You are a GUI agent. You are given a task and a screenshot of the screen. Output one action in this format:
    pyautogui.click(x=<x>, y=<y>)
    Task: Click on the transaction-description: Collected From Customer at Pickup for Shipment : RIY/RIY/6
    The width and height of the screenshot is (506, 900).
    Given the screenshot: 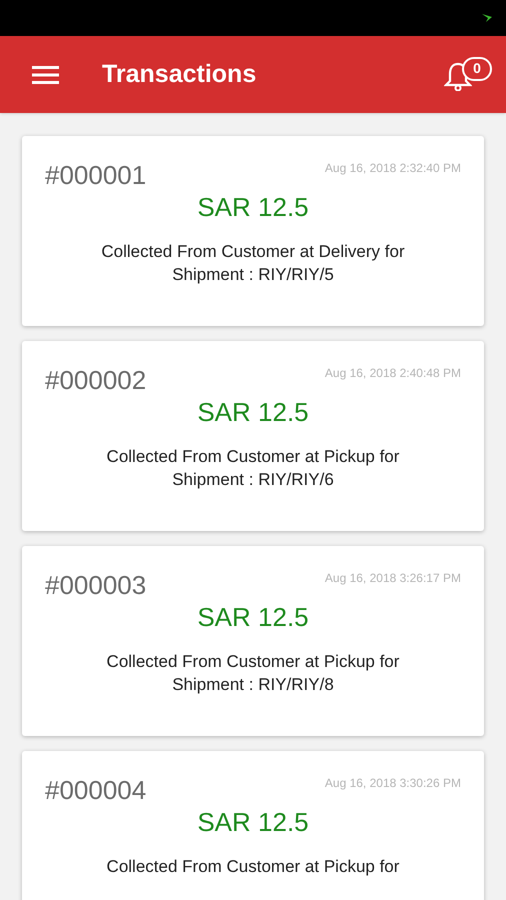 What is the action you would take?
    pyautogui.click(x=253, y=468)
    